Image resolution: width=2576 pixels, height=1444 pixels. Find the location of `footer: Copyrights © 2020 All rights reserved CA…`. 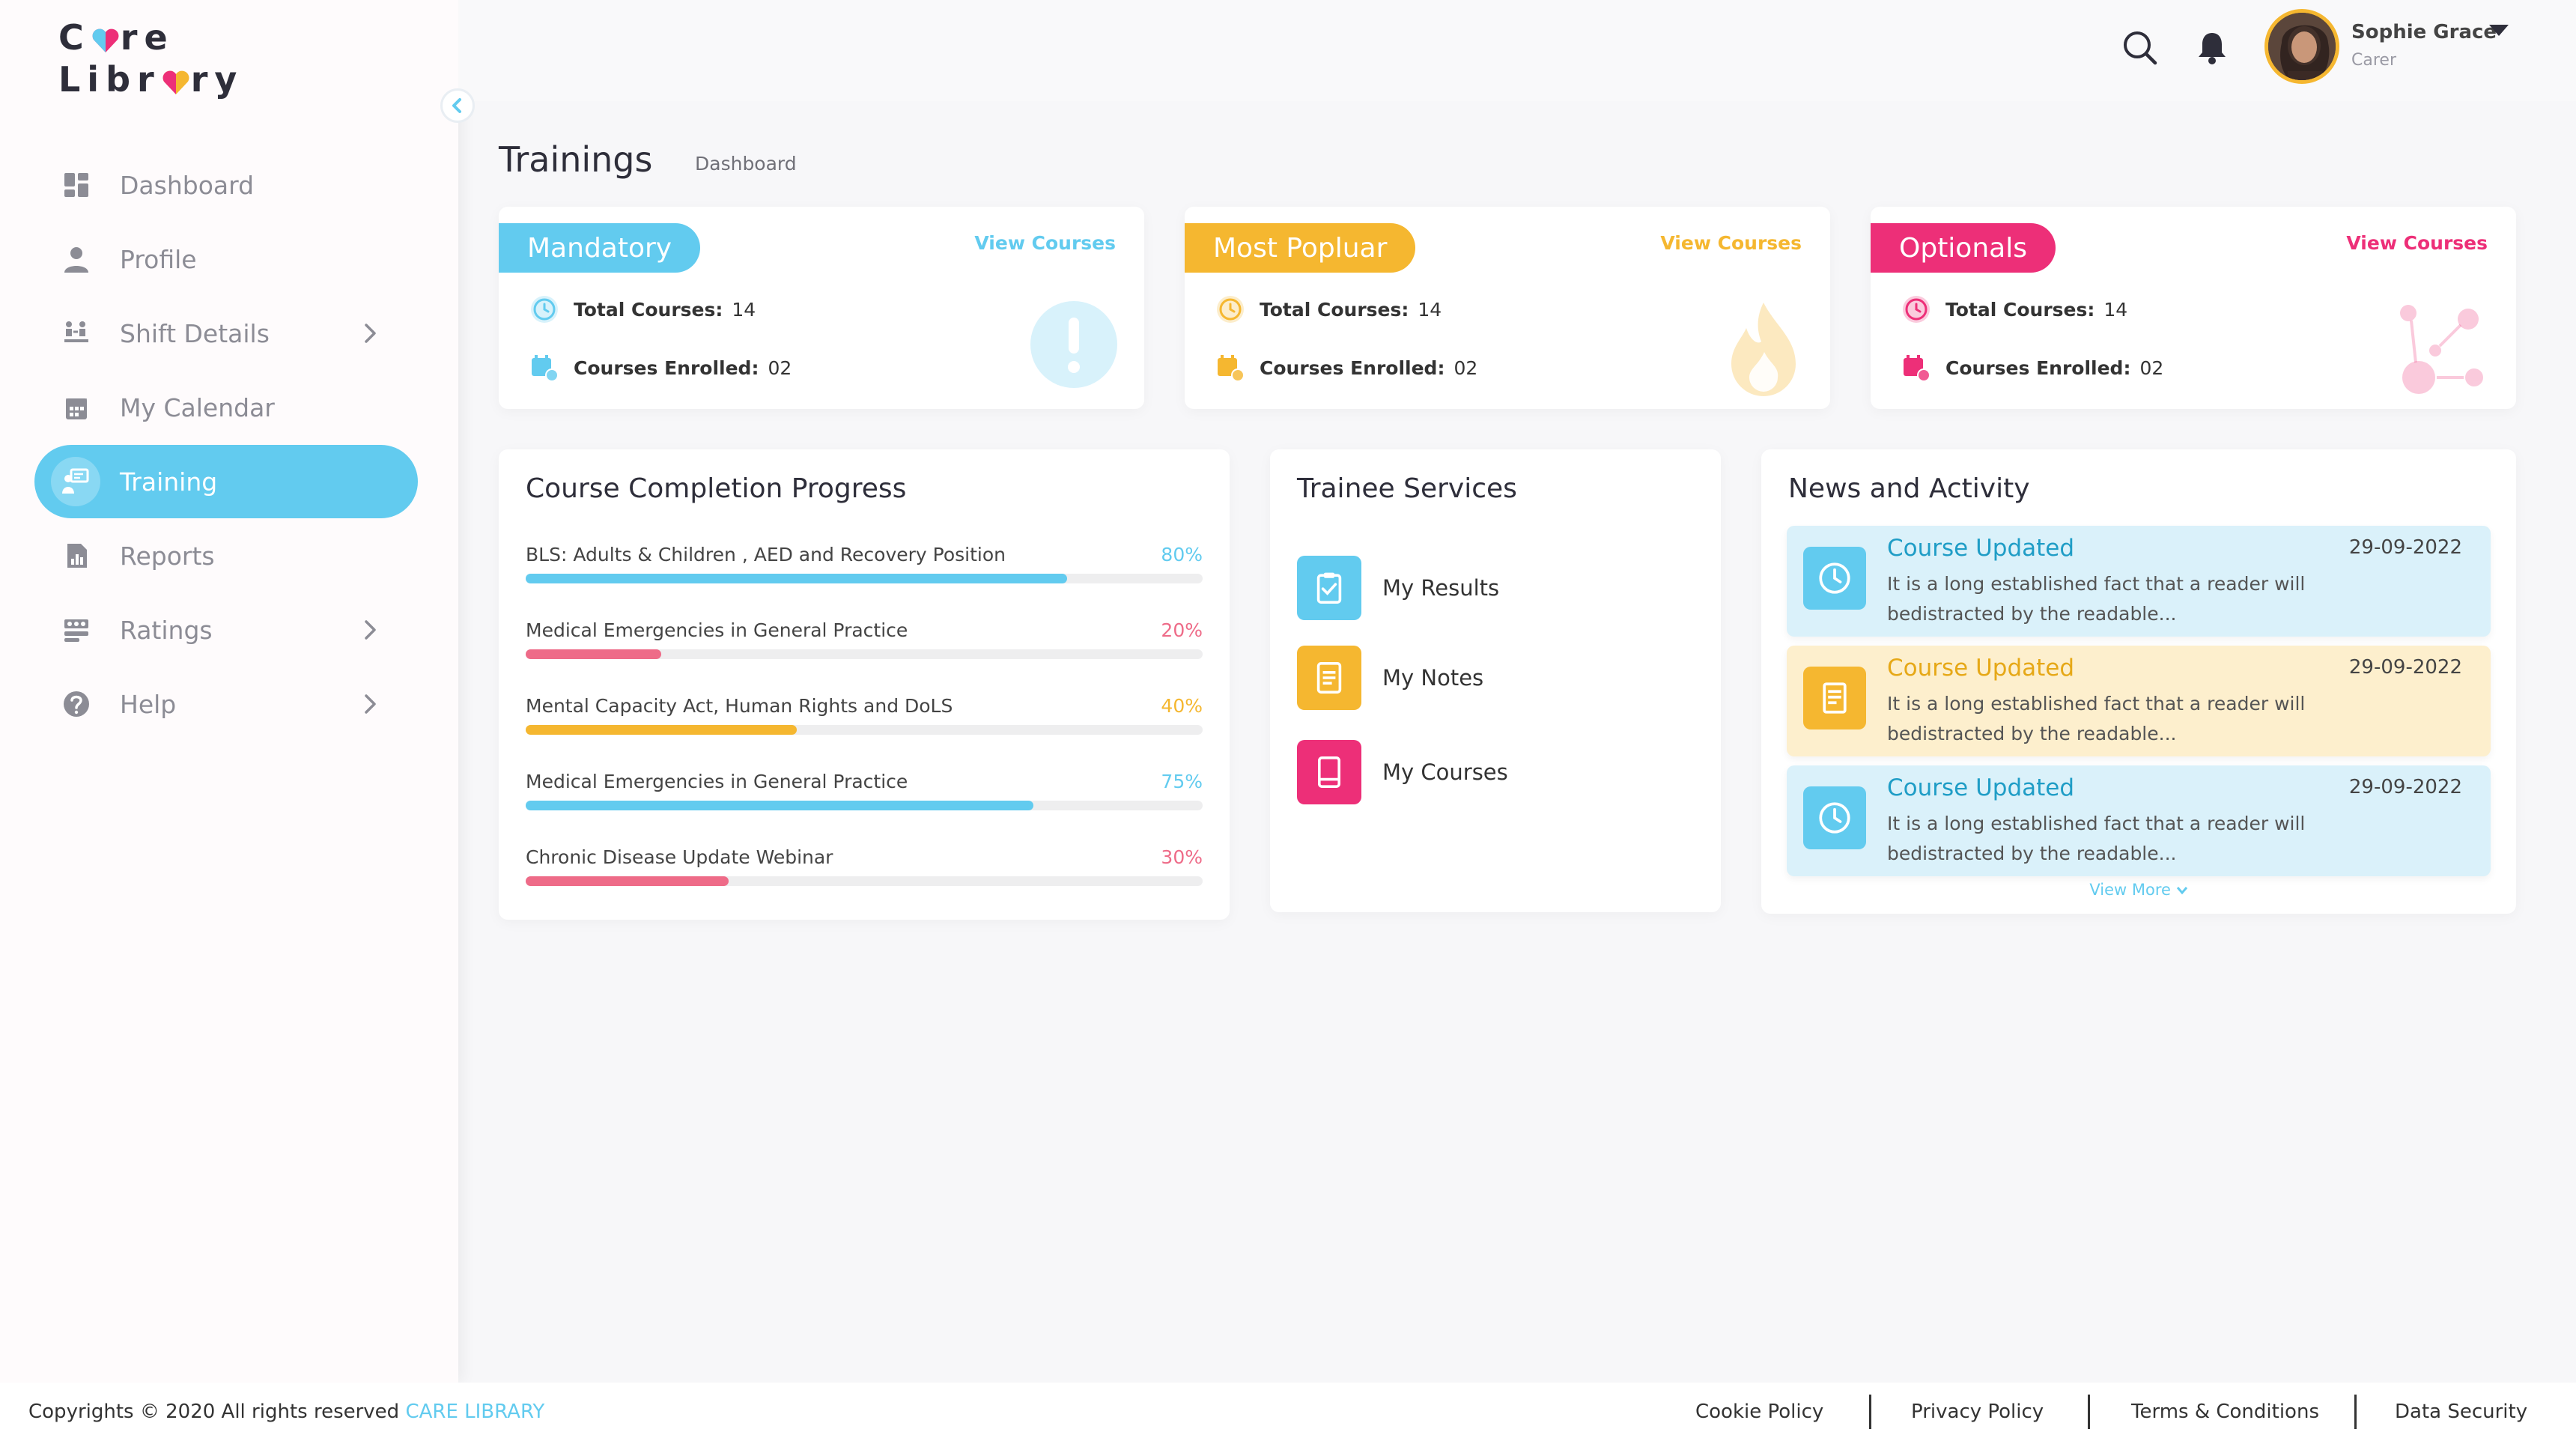

footer: Copyrights © 2020 All rights reserved CA… is located at coordinates (1288, 1413).